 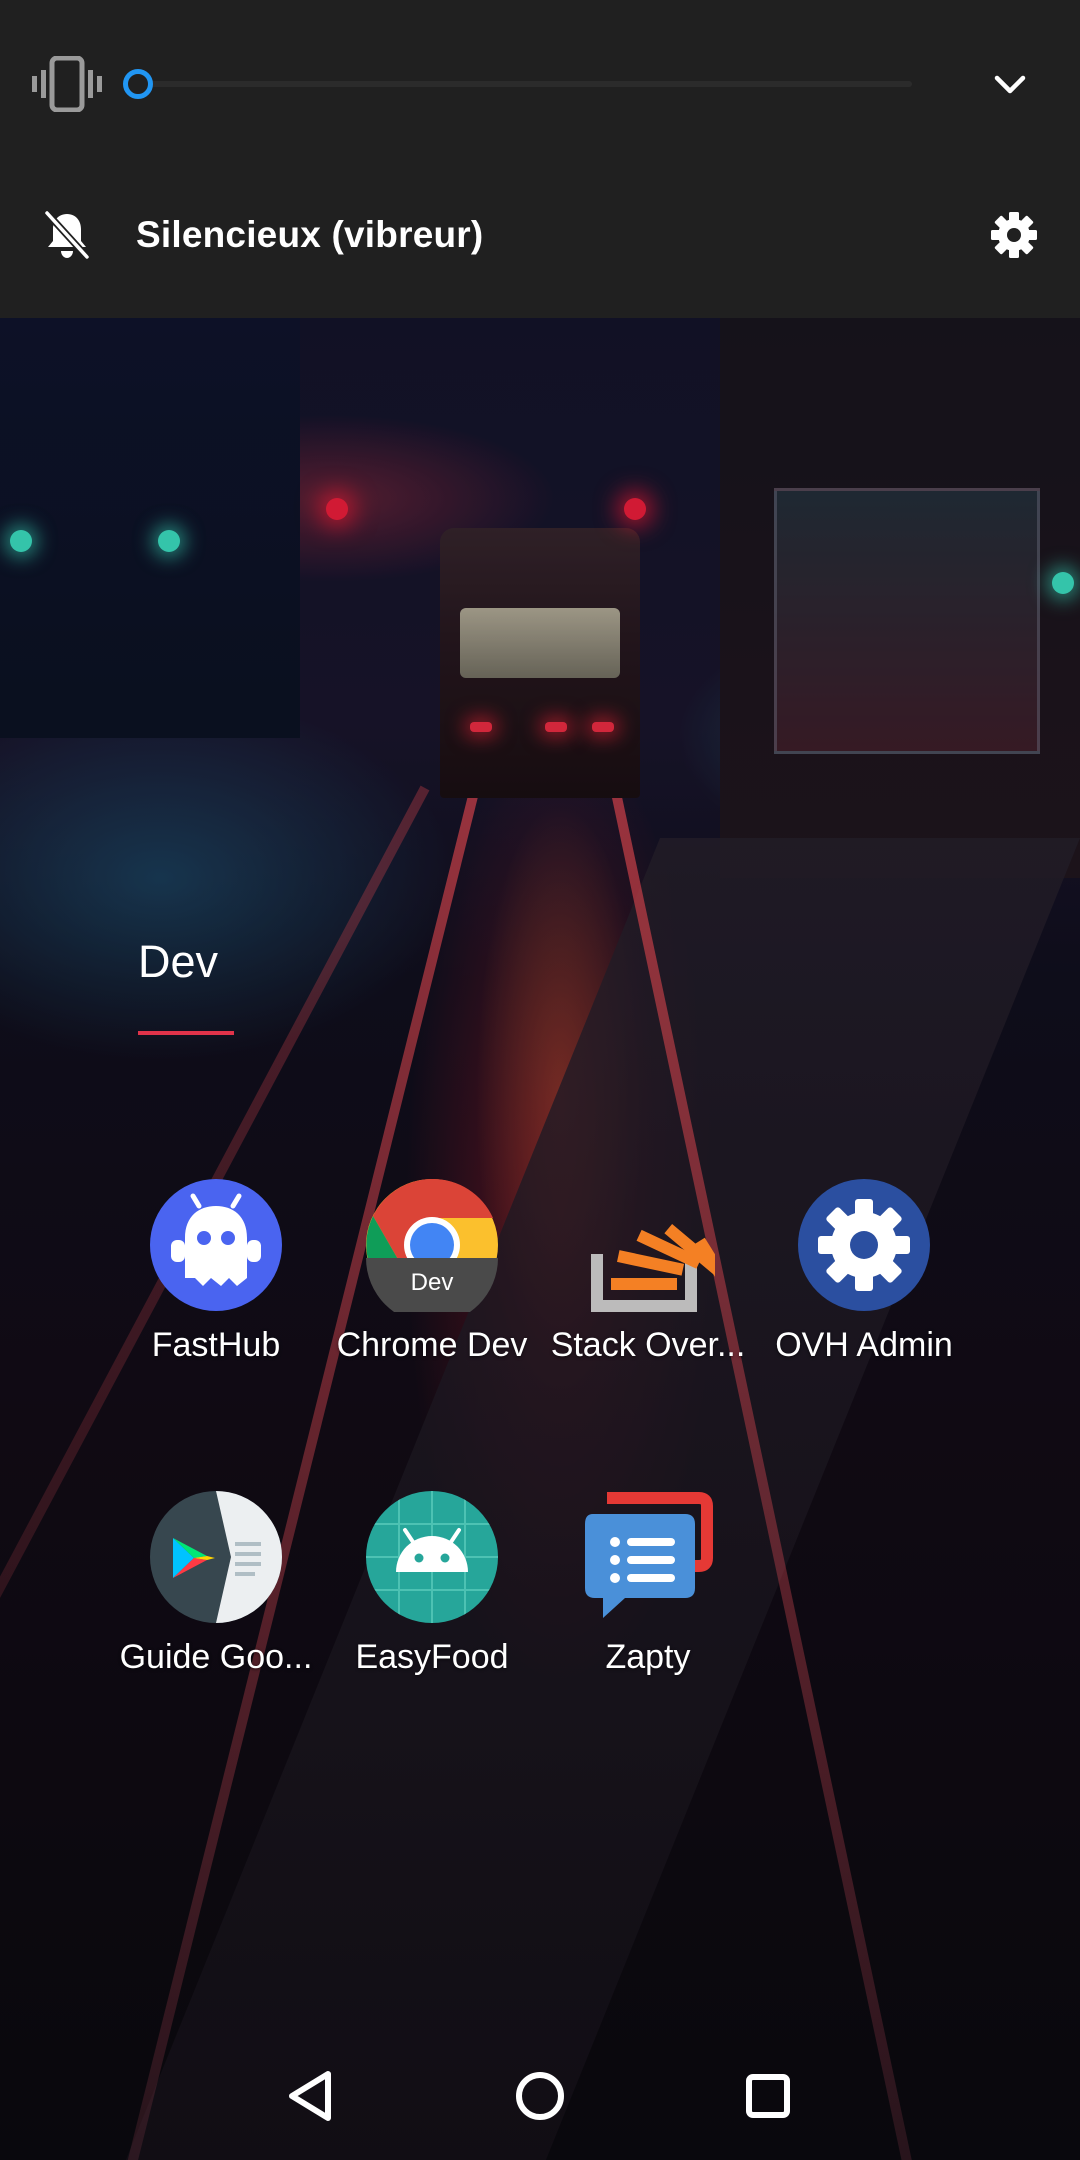 What do you see at coordinates (864, 1345) in the screenshot?
I see `app-label: OVH Admin` at bounding box center [864, 1345].